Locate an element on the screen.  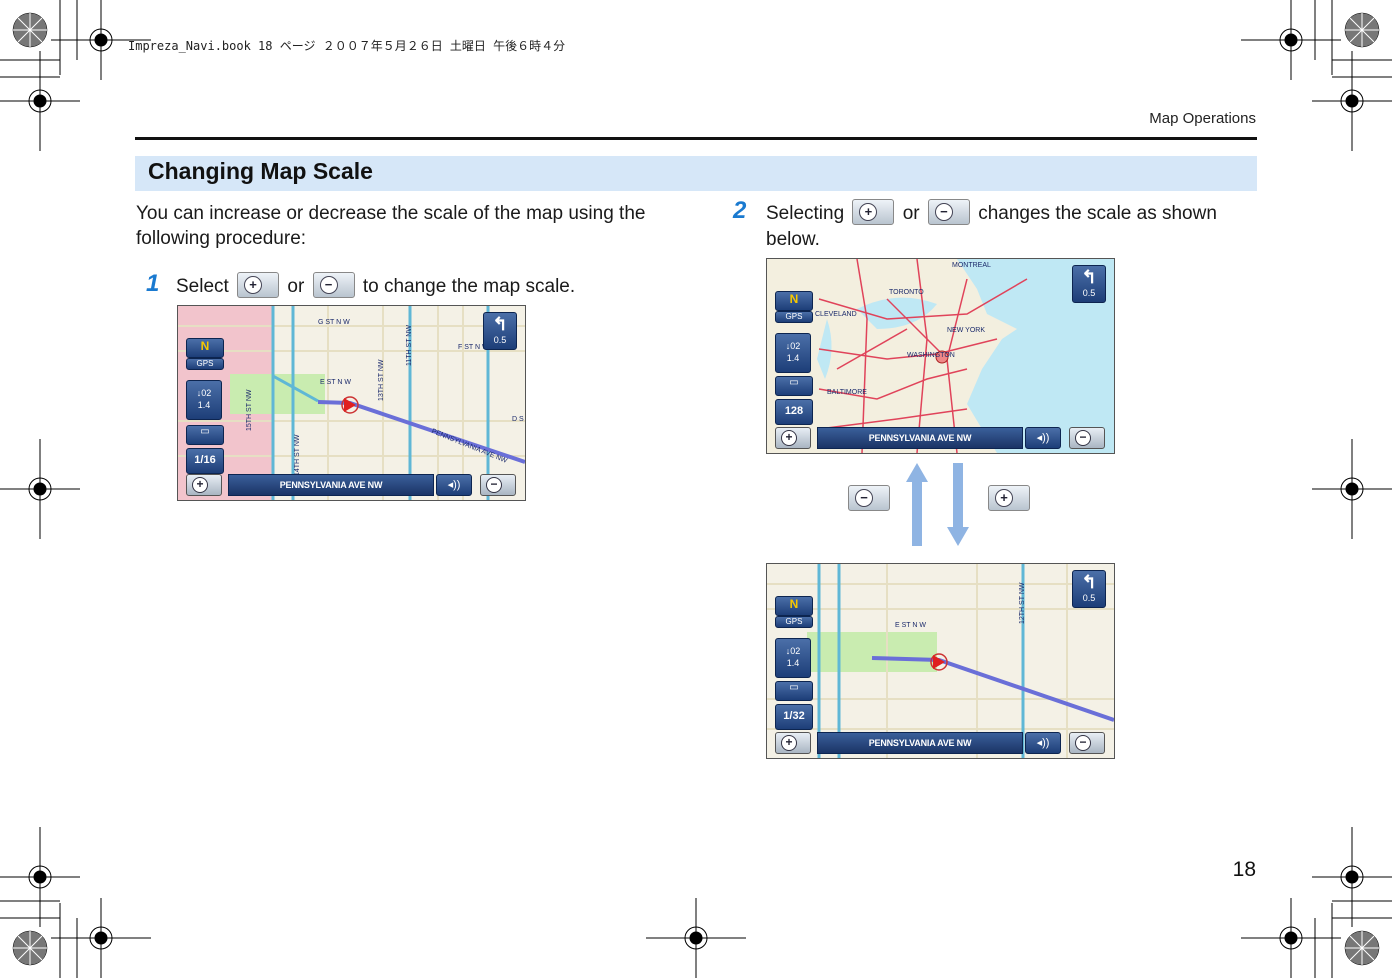
map-label: 14TH ST NW is located at coordinates (297, 455).